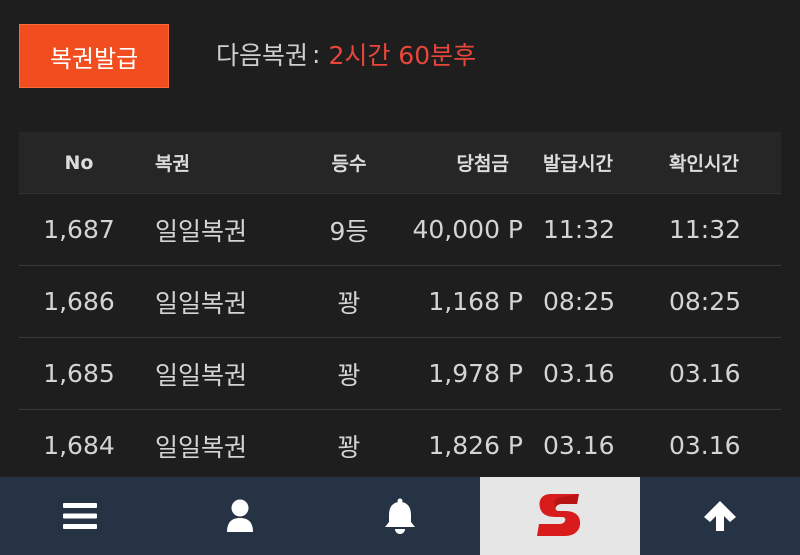 The height and width of the screenshot is (555, 800). I want to click on row-prize: 1,168 P, so click(475, 301).